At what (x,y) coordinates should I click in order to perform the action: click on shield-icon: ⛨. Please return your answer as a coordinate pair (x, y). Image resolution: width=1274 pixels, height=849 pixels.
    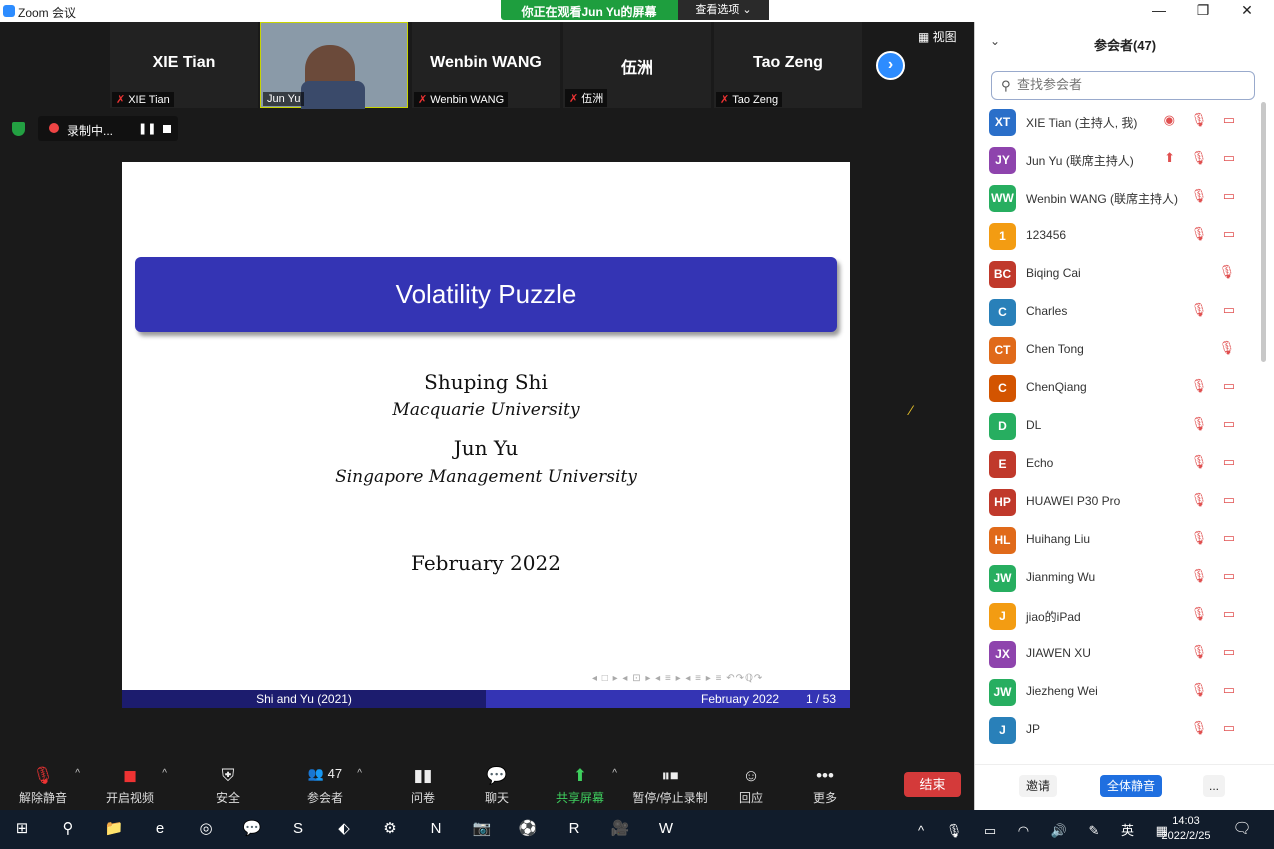
    Looking at the image, I should click on (228, 775).